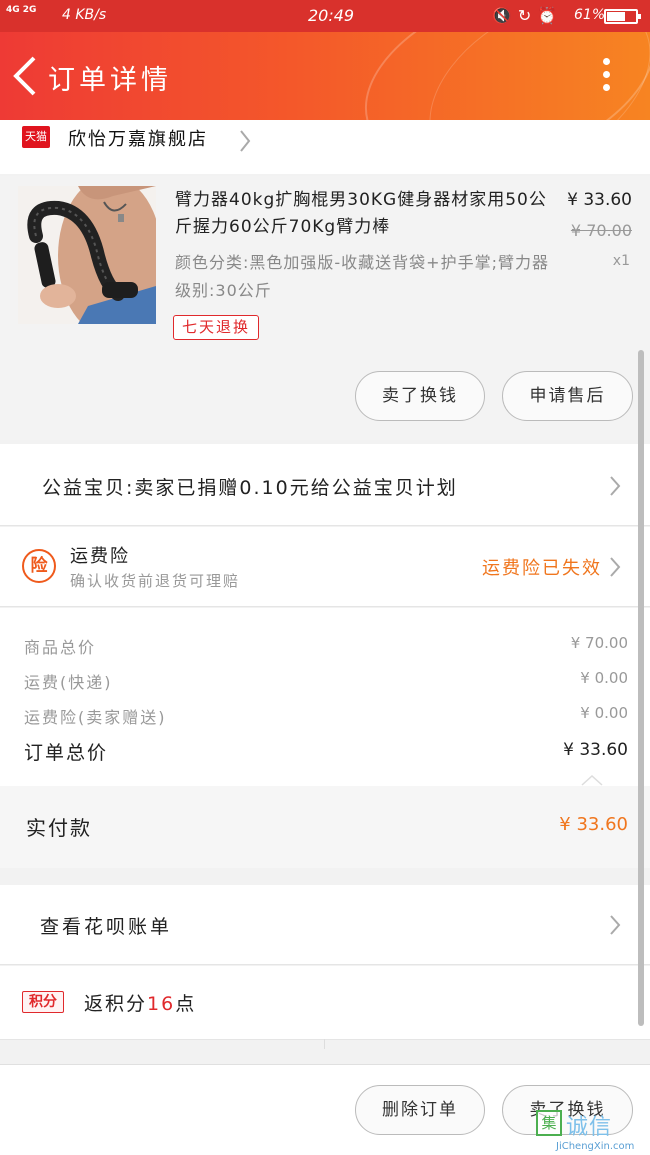  I want to click on points-badge: 积分, so click(43, 1002).